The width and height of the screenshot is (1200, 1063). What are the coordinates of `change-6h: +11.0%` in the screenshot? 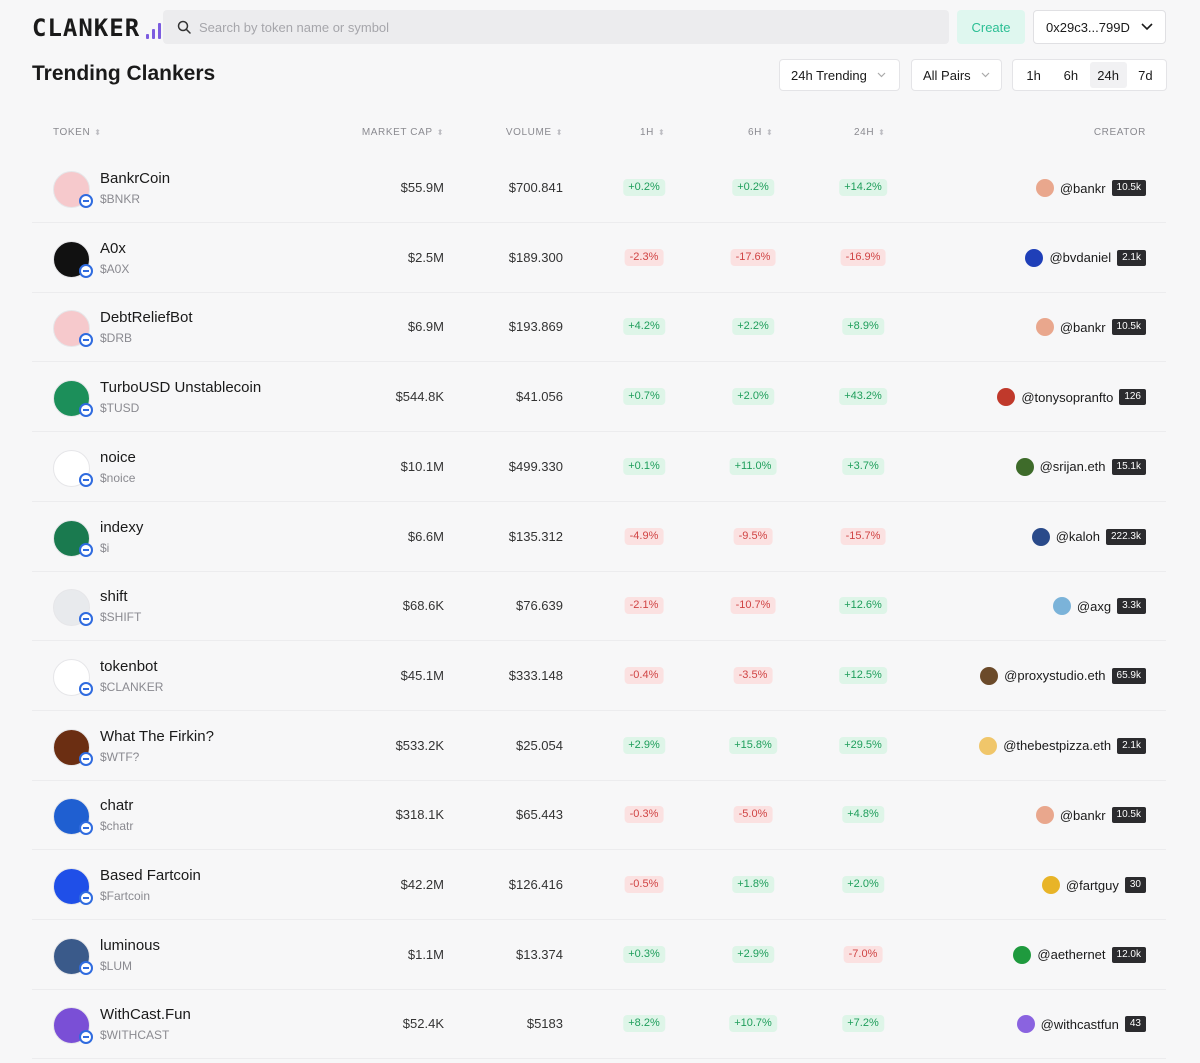 It's located at (753, 466).